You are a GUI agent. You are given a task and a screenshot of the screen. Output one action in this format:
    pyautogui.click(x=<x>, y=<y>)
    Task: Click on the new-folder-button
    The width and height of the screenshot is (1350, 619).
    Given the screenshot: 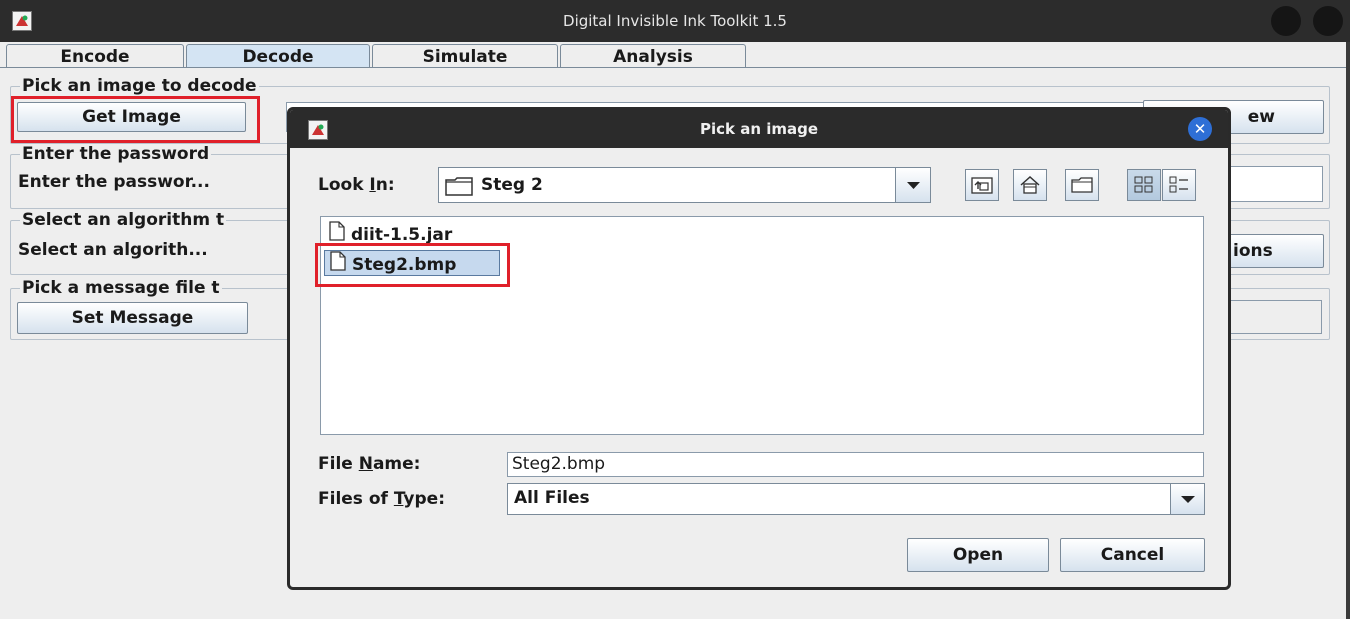 What is the action you would take?
    pyautogui.click(x=1082, y=185)
    